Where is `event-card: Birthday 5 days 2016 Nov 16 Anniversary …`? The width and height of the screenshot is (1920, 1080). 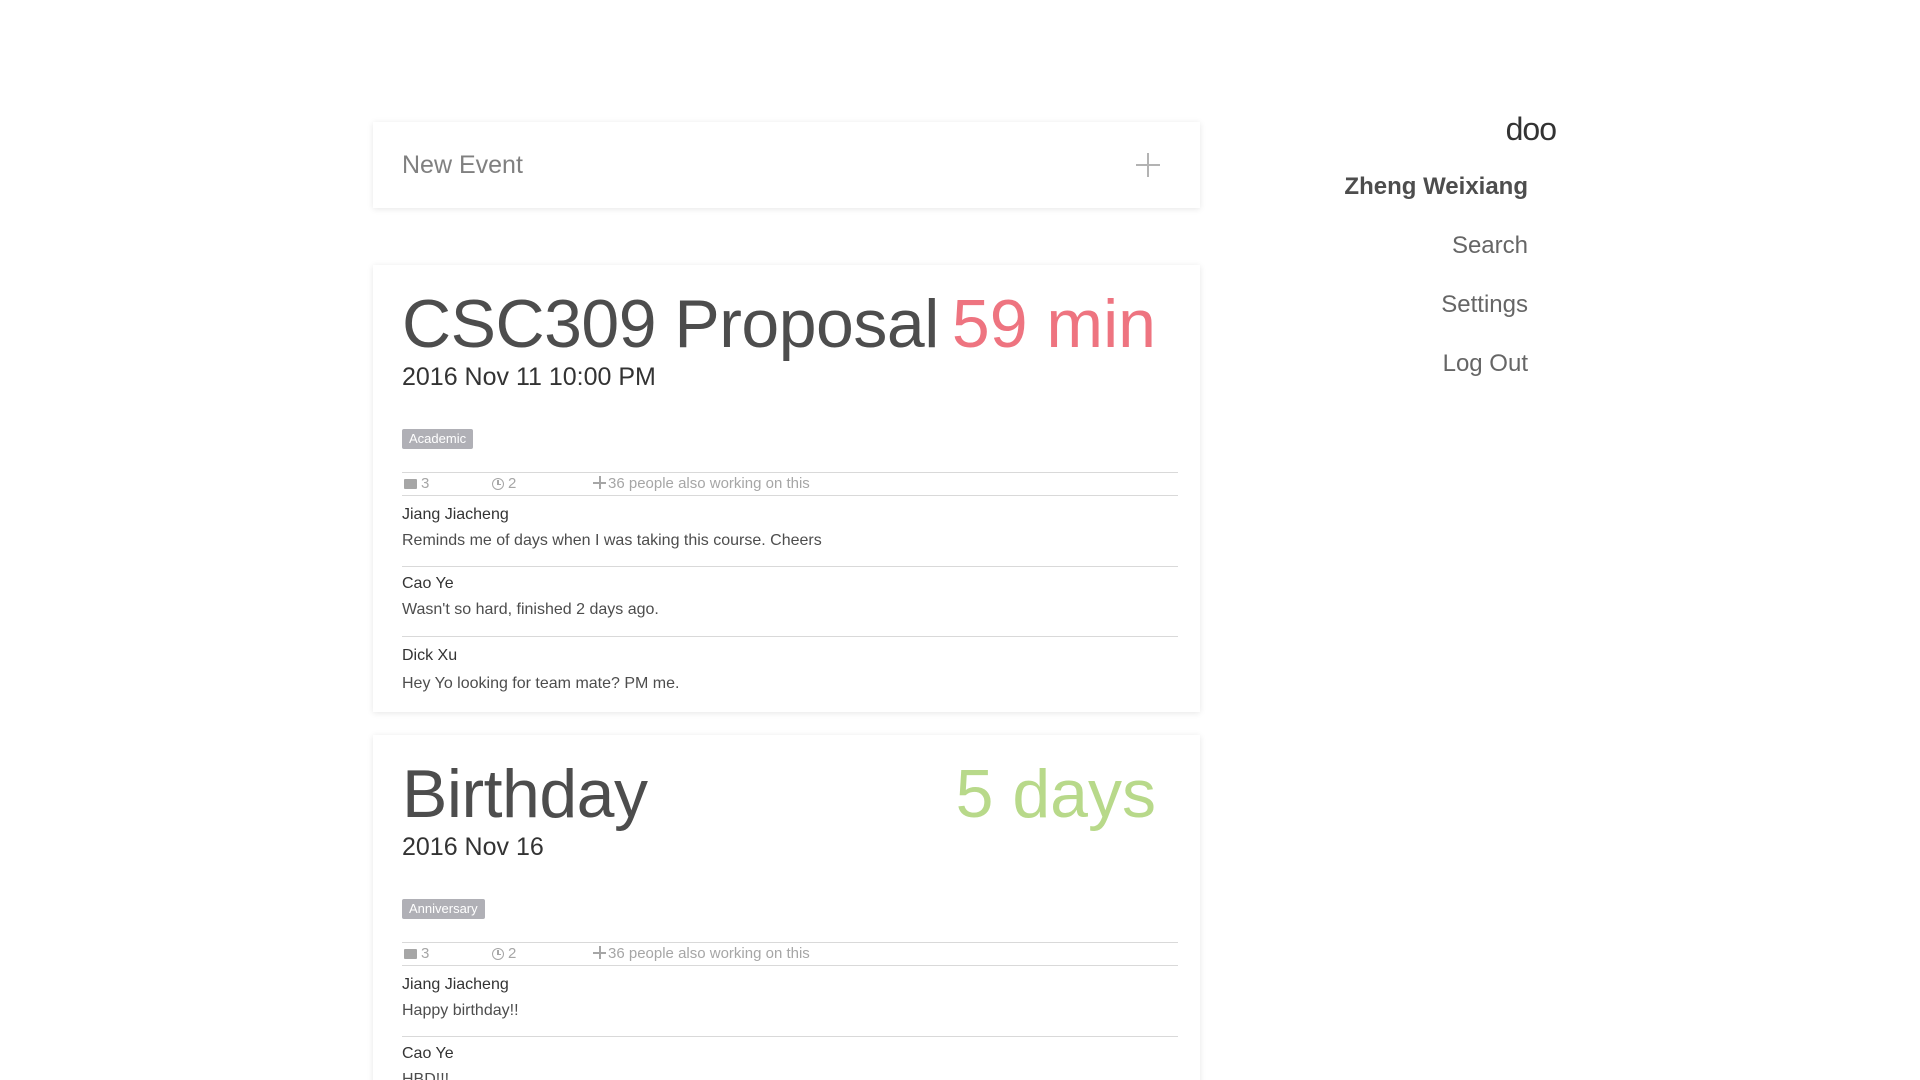 event-card: Birthday 5 days 2016 Nov 16 Anniversary … is located at coordinates (786, 907).